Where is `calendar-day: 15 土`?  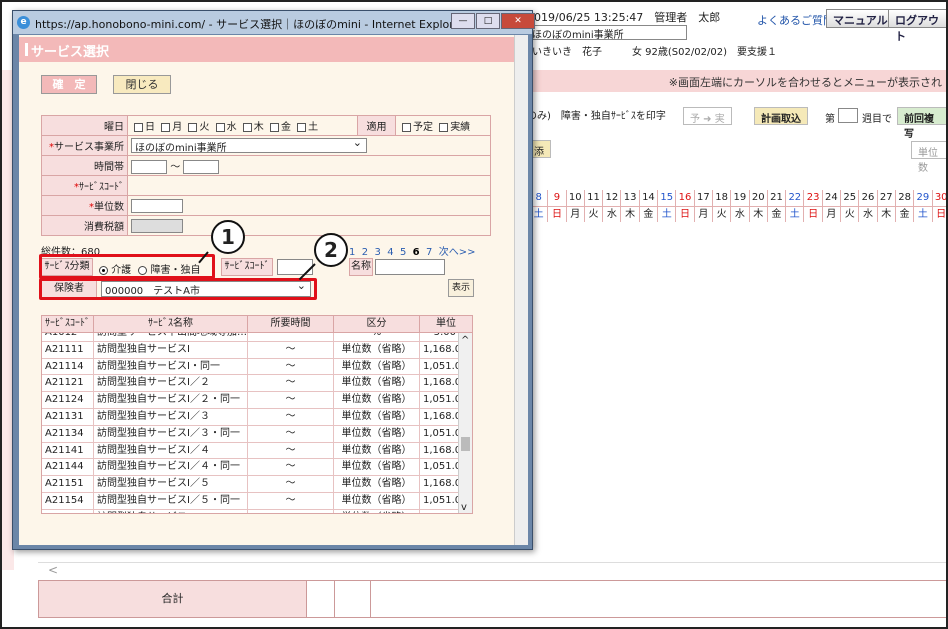 calendar-day: 15 土 is located at coordinates (667, 206).